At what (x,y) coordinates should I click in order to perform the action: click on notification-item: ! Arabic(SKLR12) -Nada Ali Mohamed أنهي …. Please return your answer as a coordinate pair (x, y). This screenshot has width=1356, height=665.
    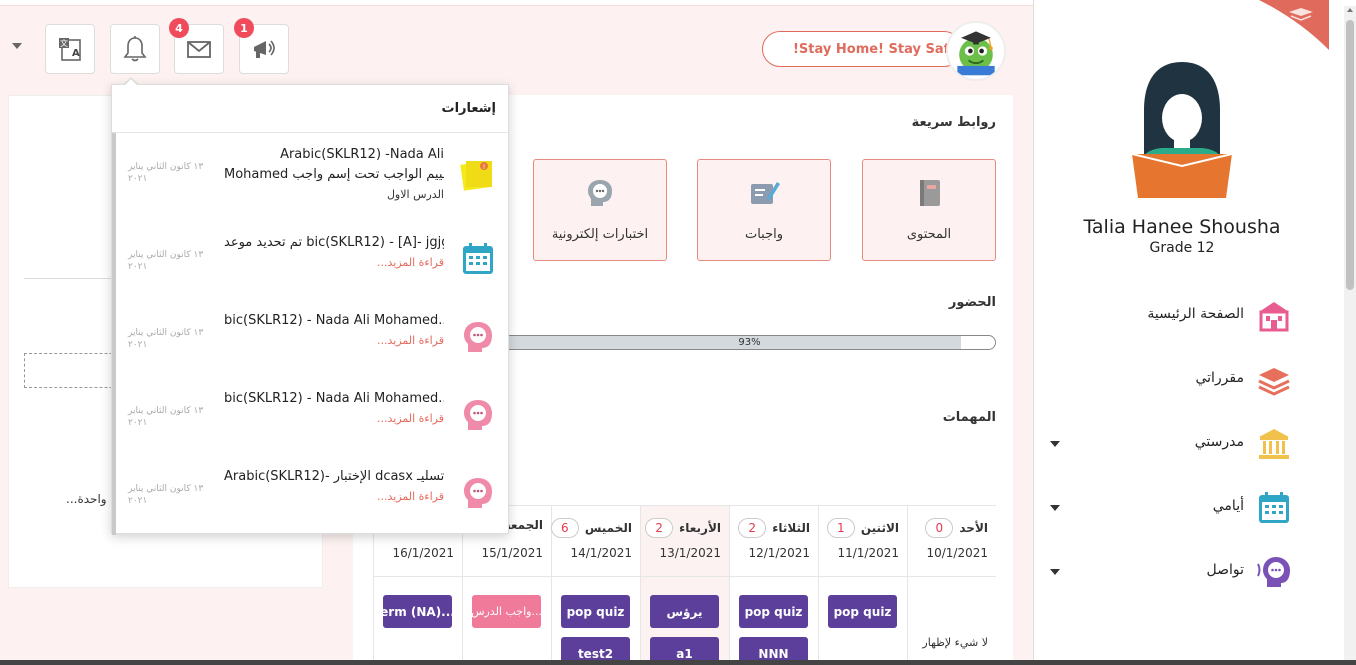
    Looking at the image, I should click on (313, 174).